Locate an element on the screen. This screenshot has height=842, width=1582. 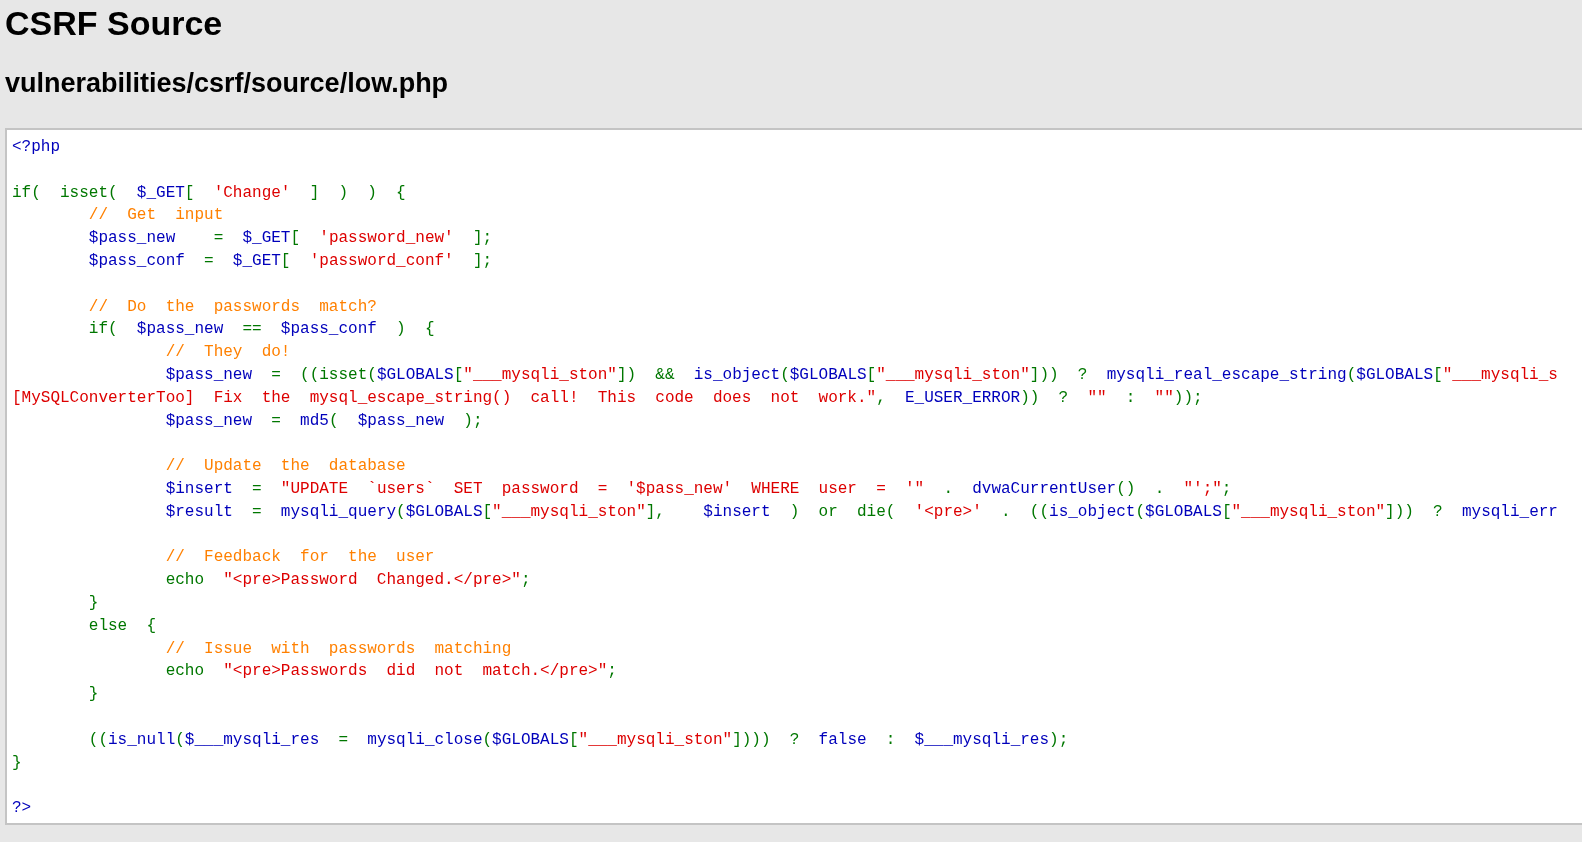
code-line: $pass_new = $_GET[ 'password_new' ]; is located at coordinates (290, 239).